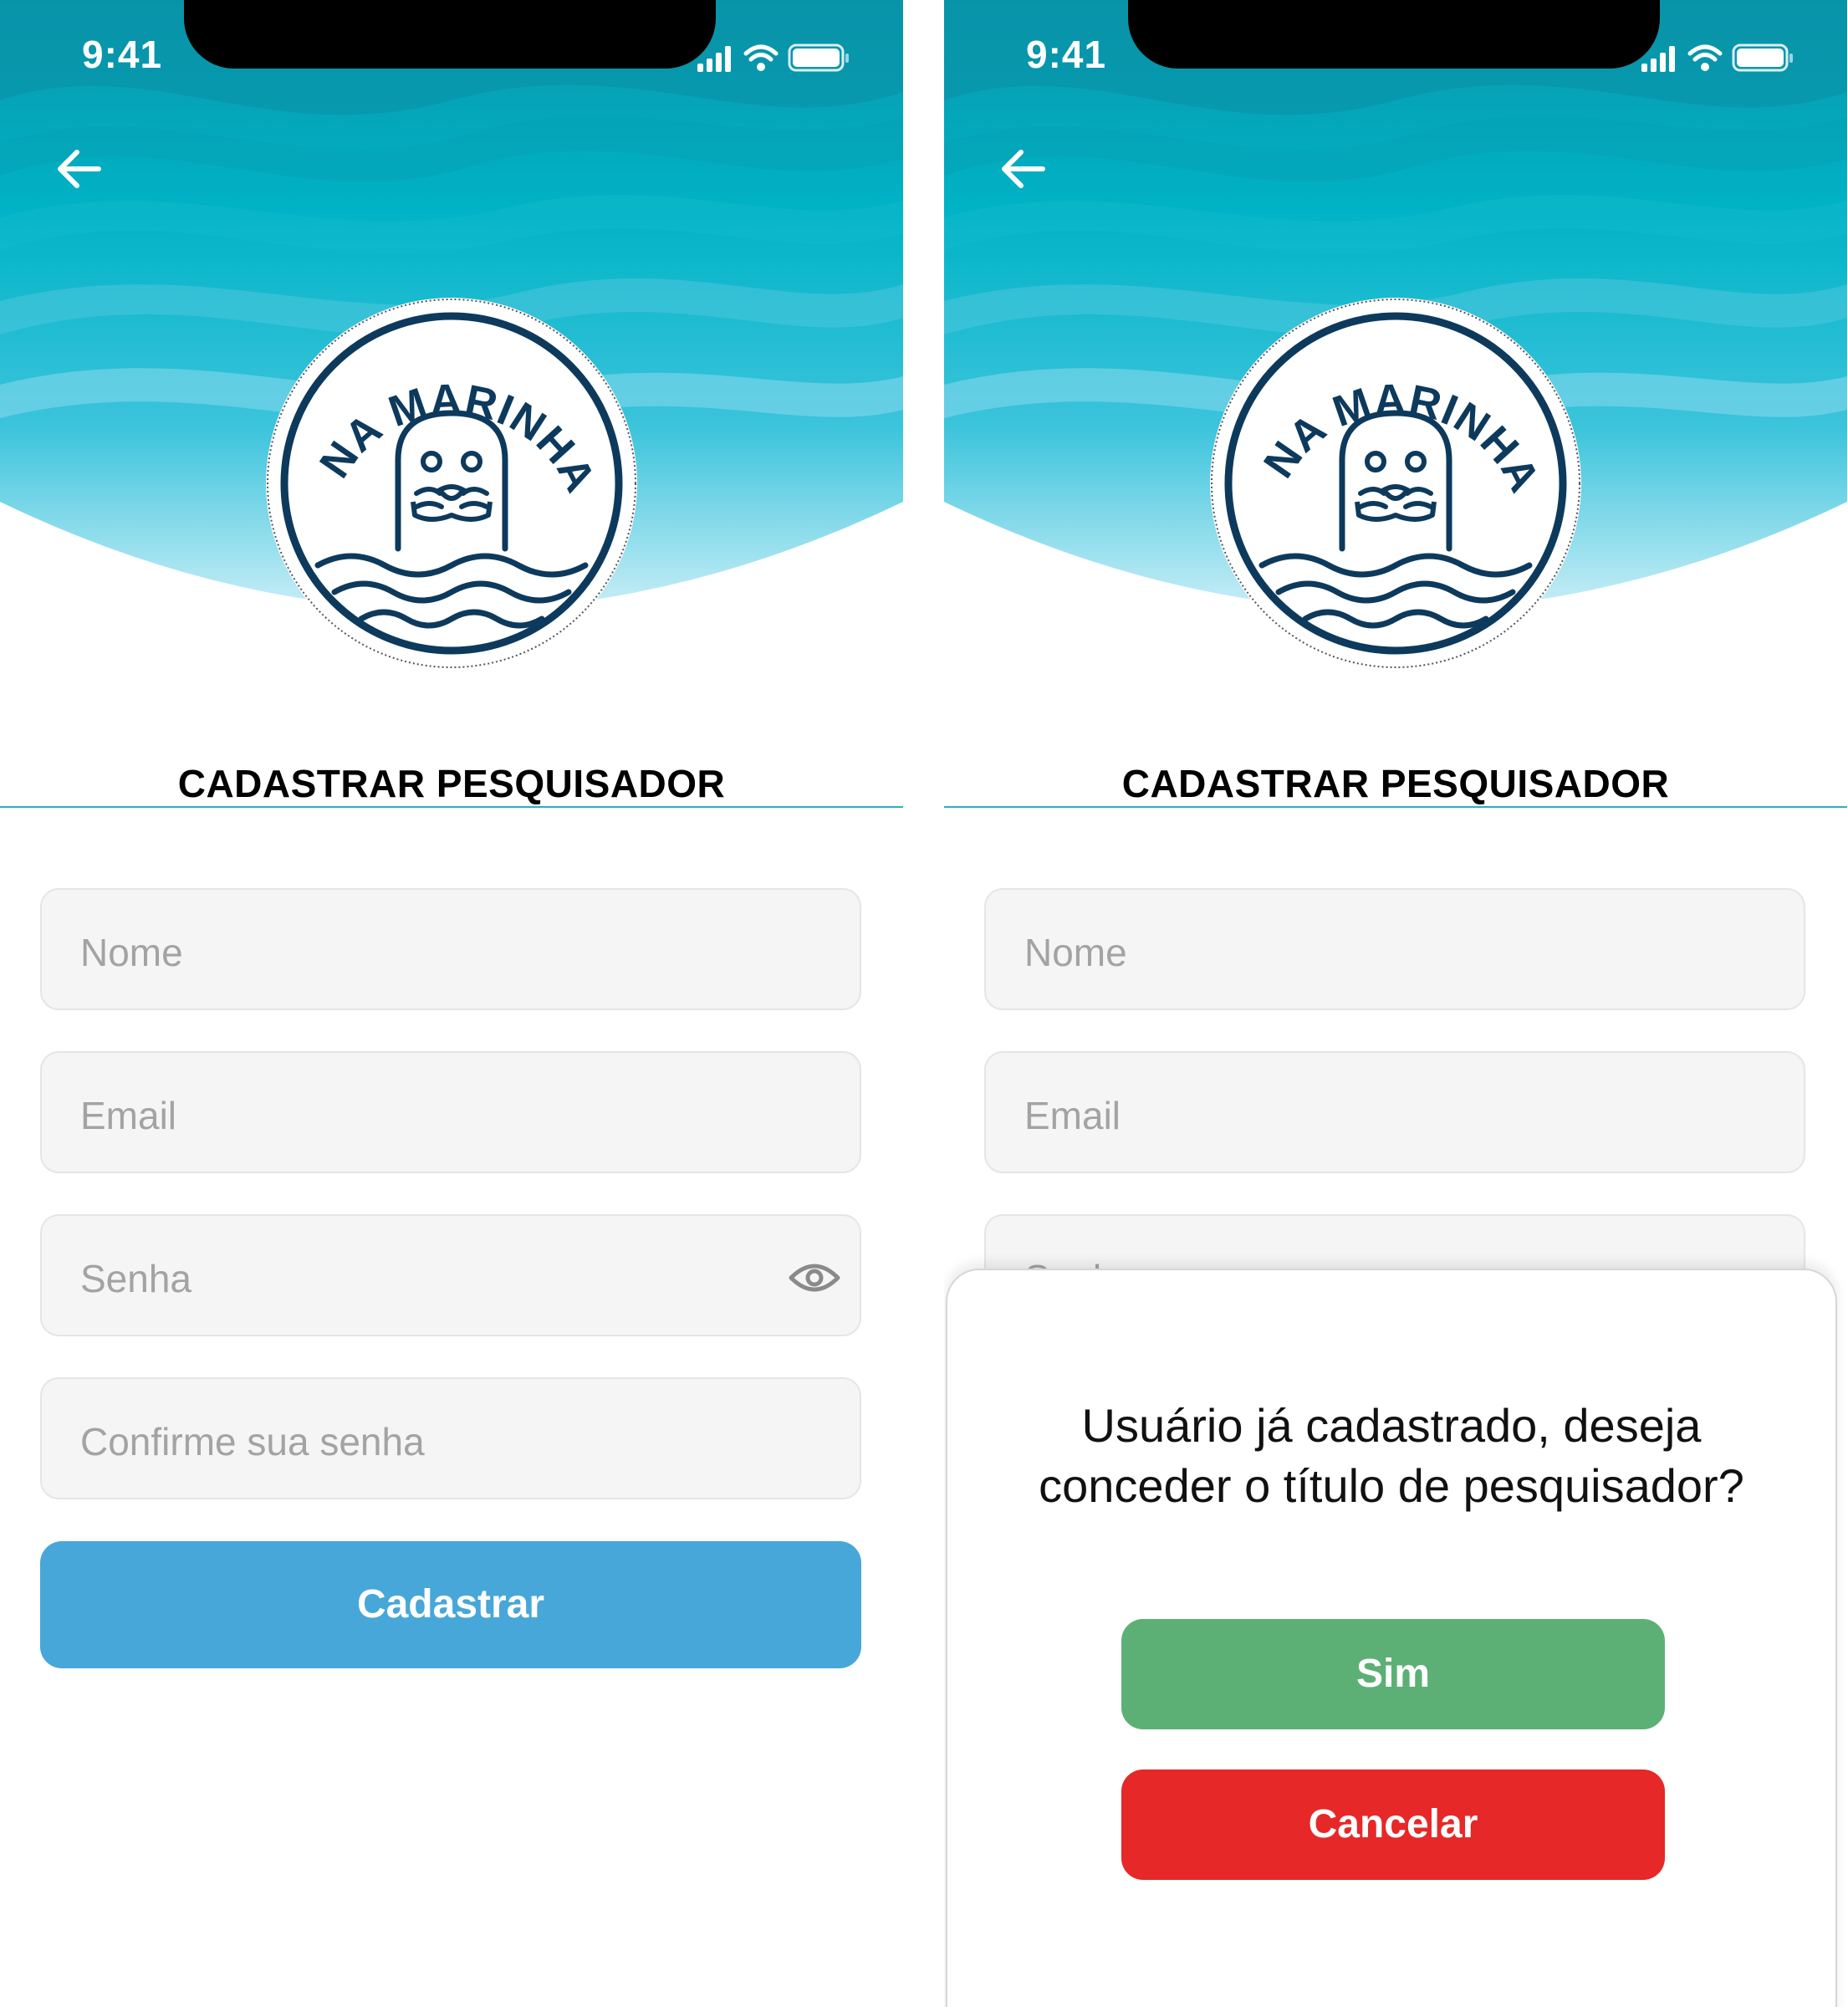 The height and width of the screenshot is (2007, 1848). I want to click on register-button: Cadastrar, so click(450, 1605).